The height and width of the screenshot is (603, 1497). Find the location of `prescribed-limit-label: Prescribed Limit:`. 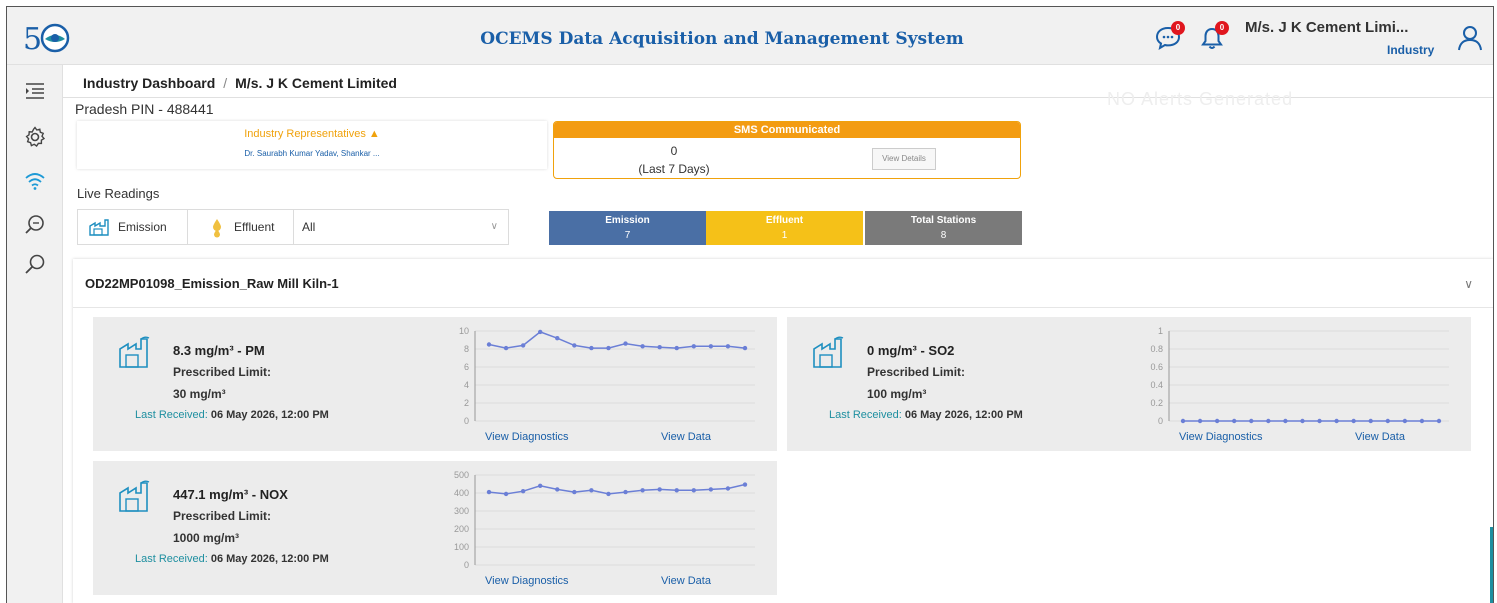

prescribed-limit-label: Prescribed Limit: is located at coordinates (916, 372).